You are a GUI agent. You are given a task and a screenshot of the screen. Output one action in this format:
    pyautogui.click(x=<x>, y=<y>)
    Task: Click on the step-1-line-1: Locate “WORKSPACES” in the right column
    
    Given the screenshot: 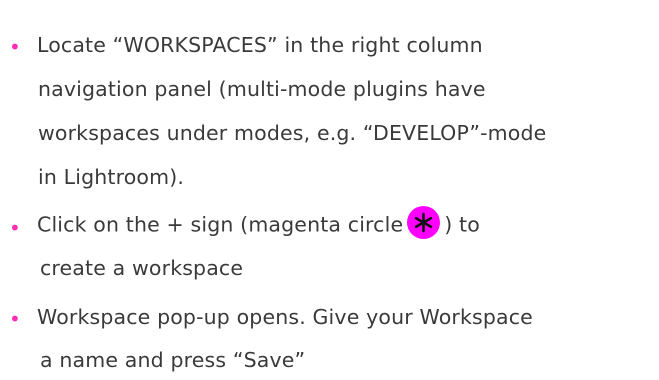 What is the action you would take?
    pyautogui.click(x=260, y=45)
    